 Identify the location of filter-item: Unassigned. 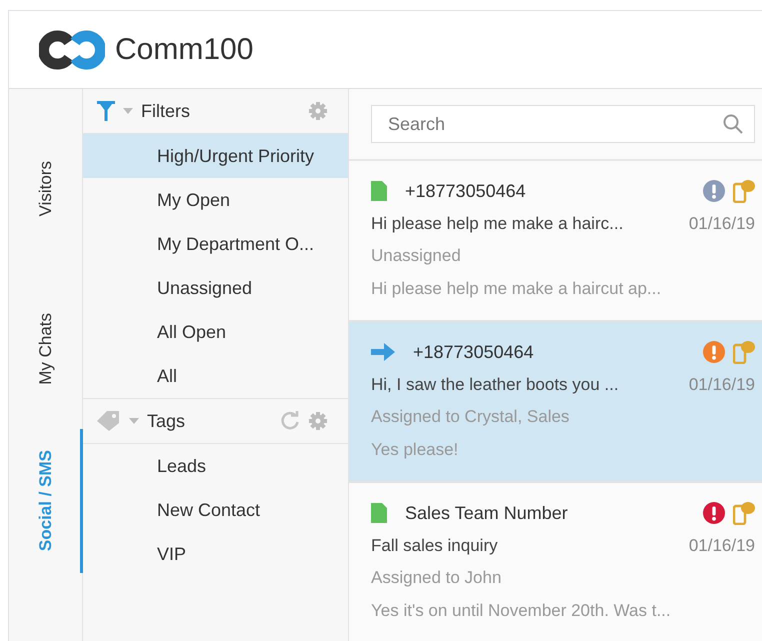
(215, 288).